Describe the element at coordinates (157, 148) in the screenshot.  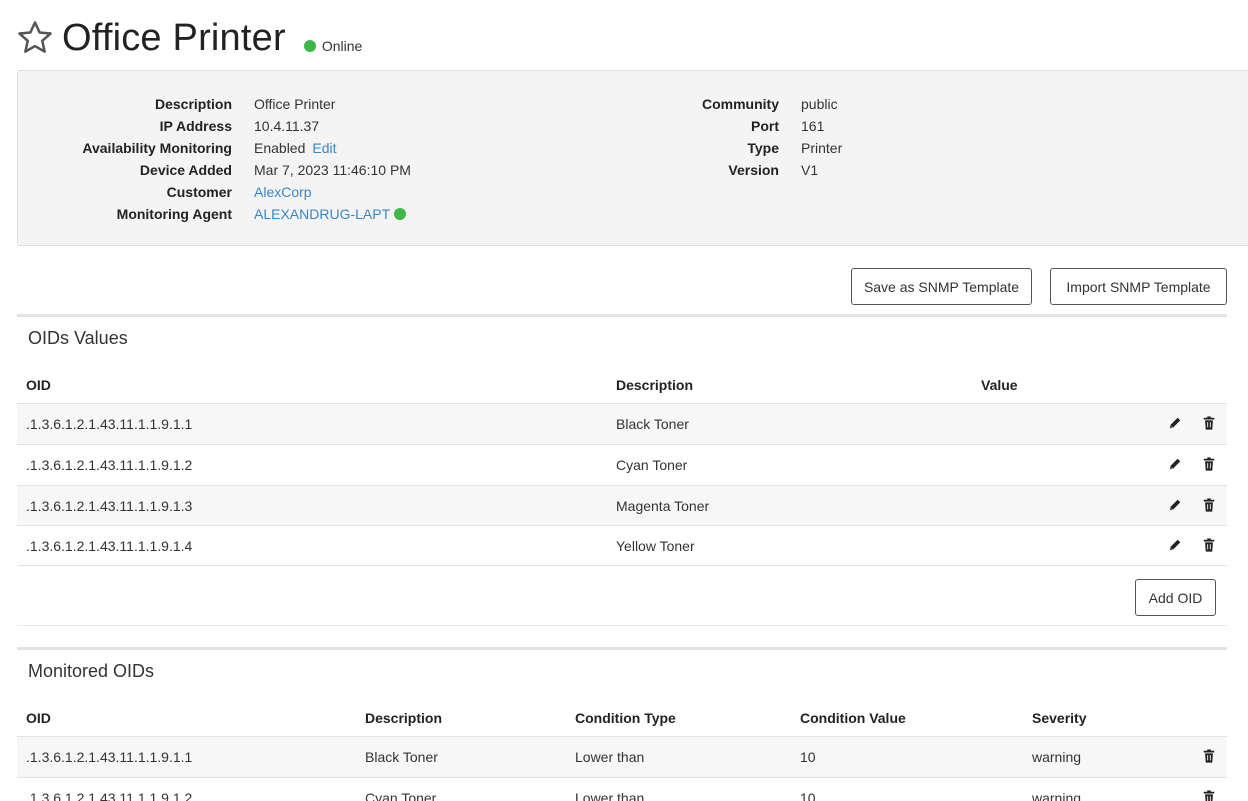
I see `info-label: Availability Monitoring` at that location.